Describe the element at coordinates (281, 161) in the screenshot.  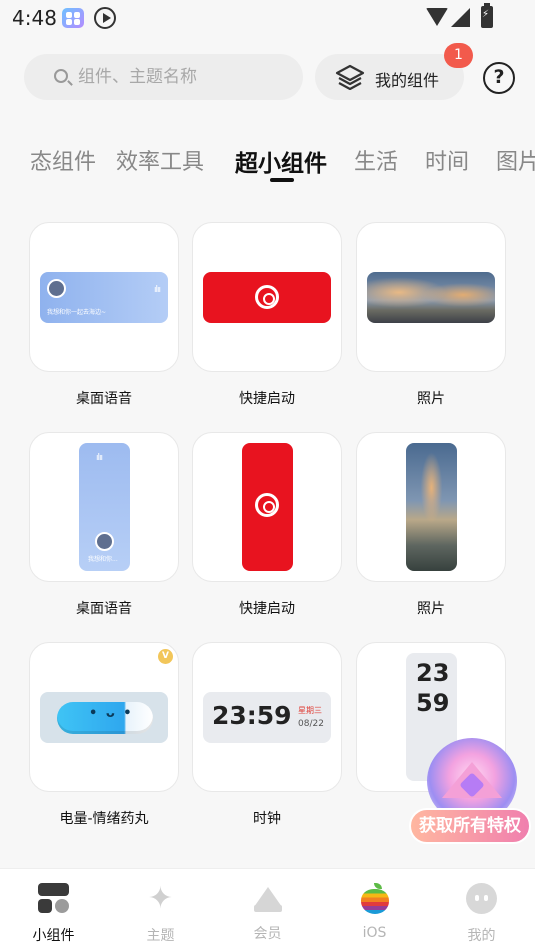
I see `tab-mini-widgets: 超小组件` at that location.